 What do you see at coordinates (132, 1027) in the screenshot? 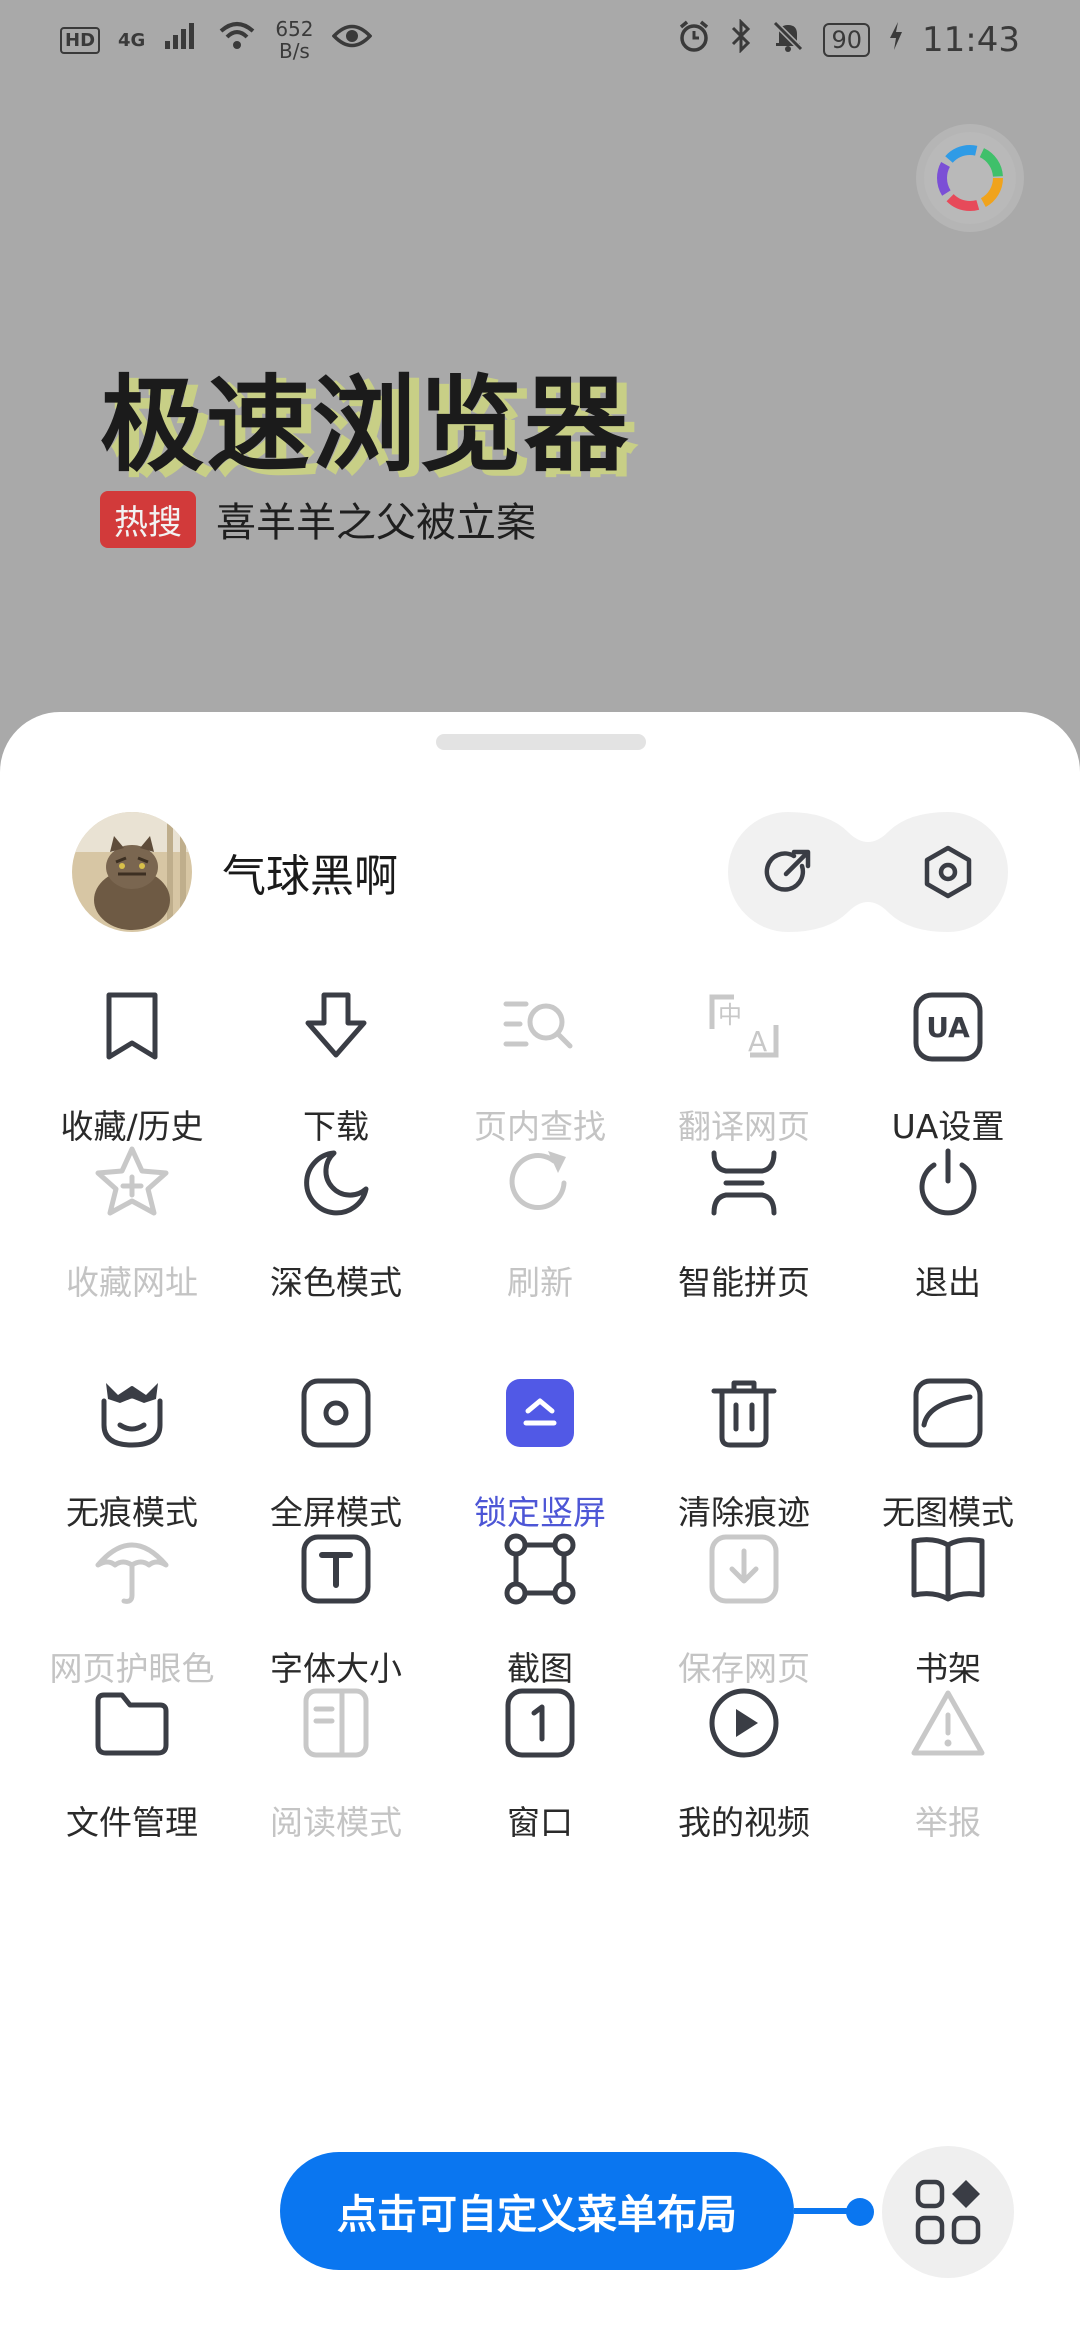
I see `bookmark-icon` at bounding box center [132, 1027].